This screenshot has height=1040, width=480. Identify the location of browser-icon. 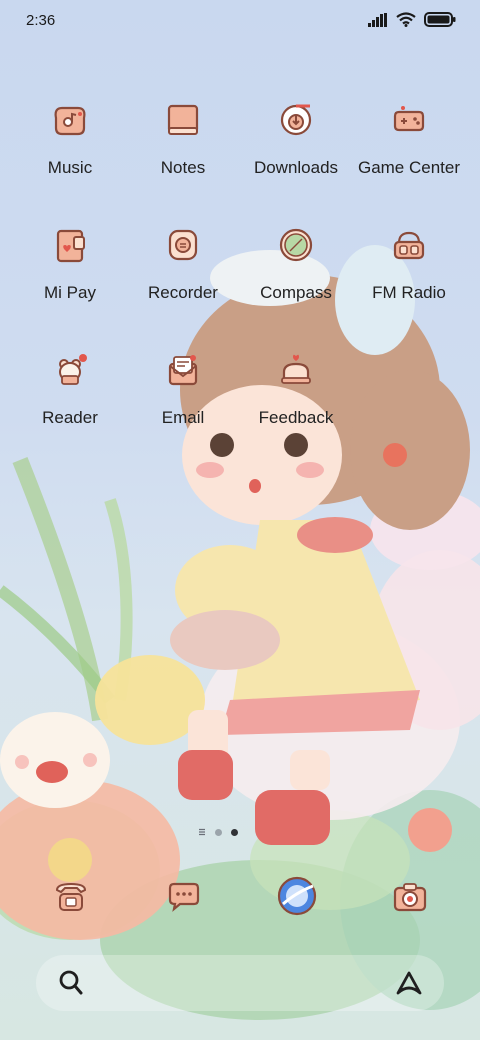
(297, 896).